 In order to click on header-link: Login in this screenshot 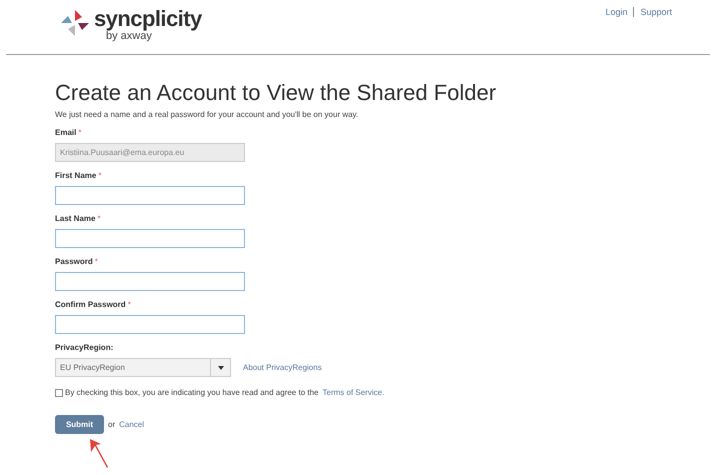, I will do `click(616, 13)`.